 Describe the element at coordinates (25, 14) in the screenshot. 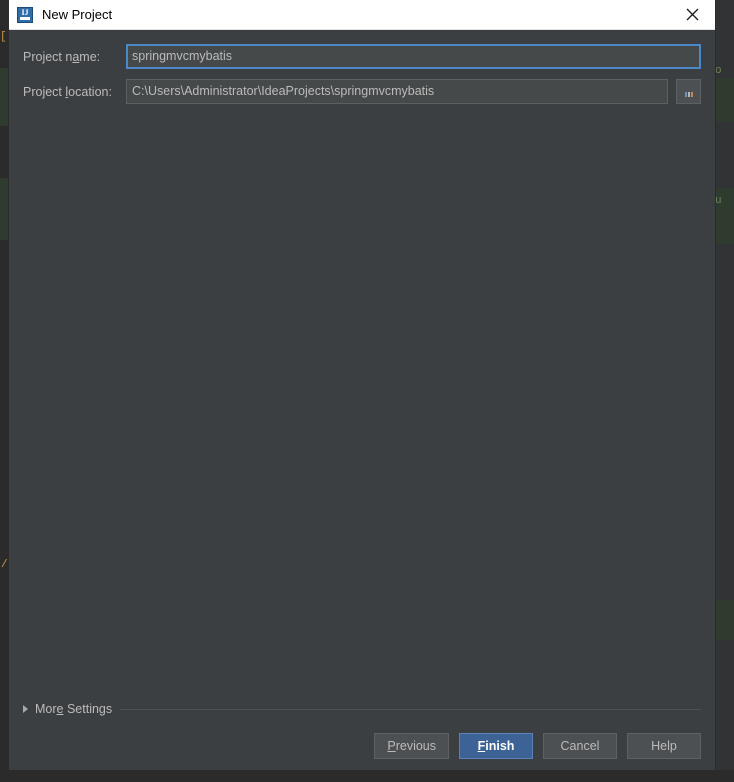

I see `intellij-idea-icon: IJ` at that location.